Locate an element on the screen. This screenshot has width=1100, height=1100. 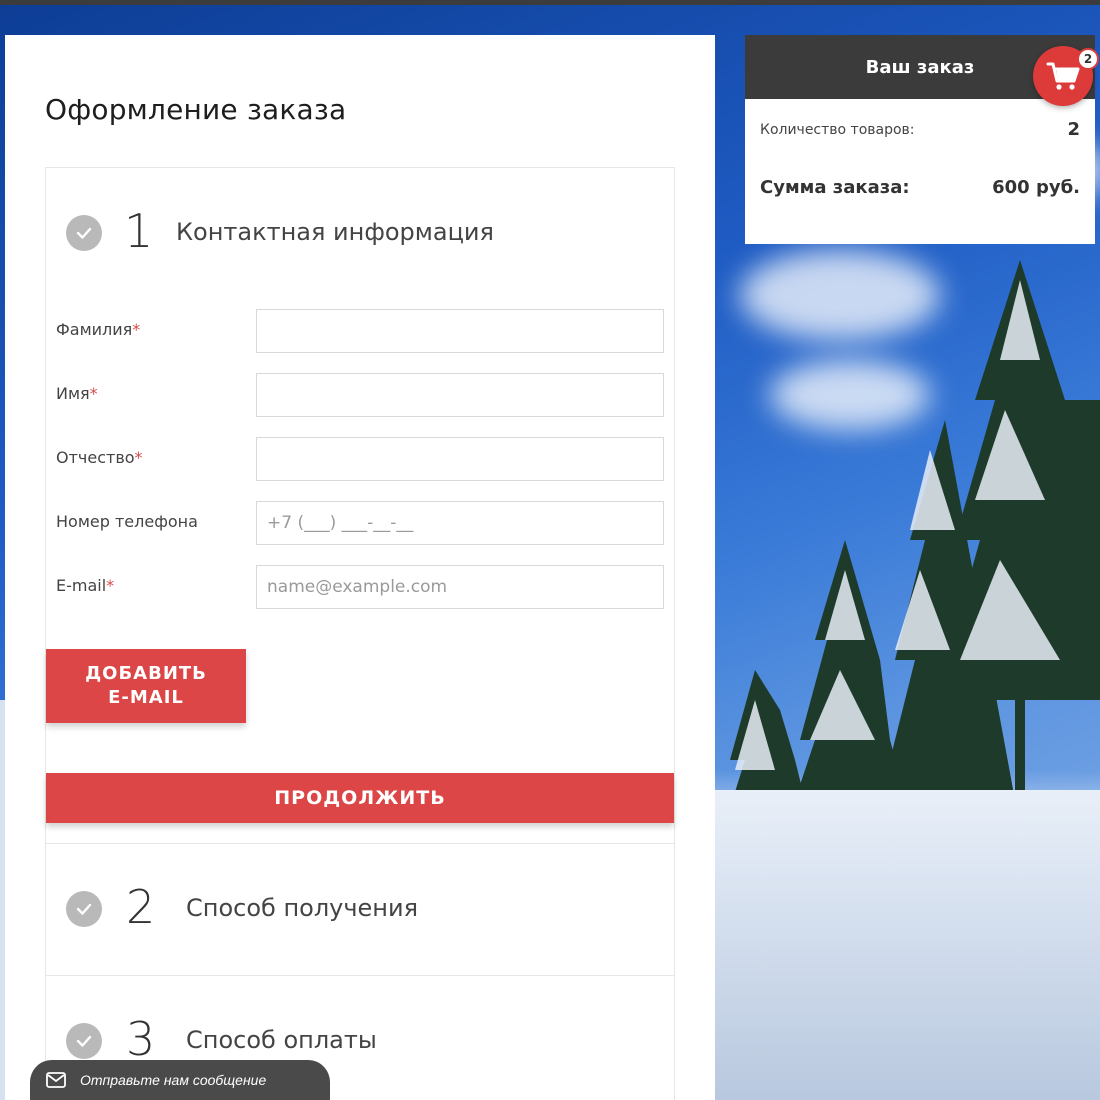
chat-widget: Отправьте нам сообщение is located at coordinates (180, 1080).